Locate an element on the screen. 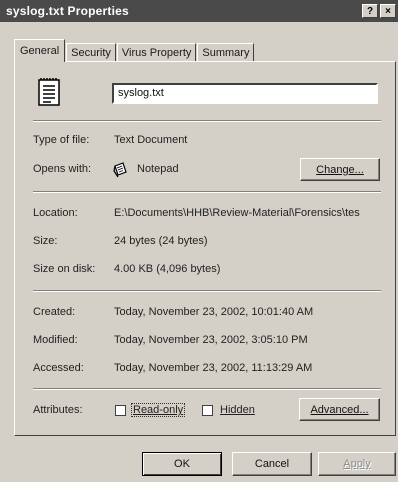 This screenshot has width=398, height=482. notepad-icon is located at coordinates (120, 170).